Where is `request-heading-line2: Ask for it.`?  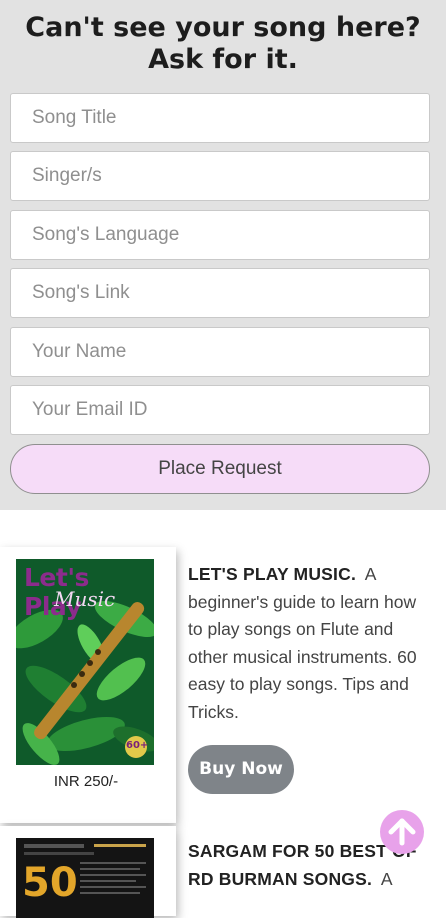
request-heading-line2: Ask for it. is located at coordinates (223, 59).